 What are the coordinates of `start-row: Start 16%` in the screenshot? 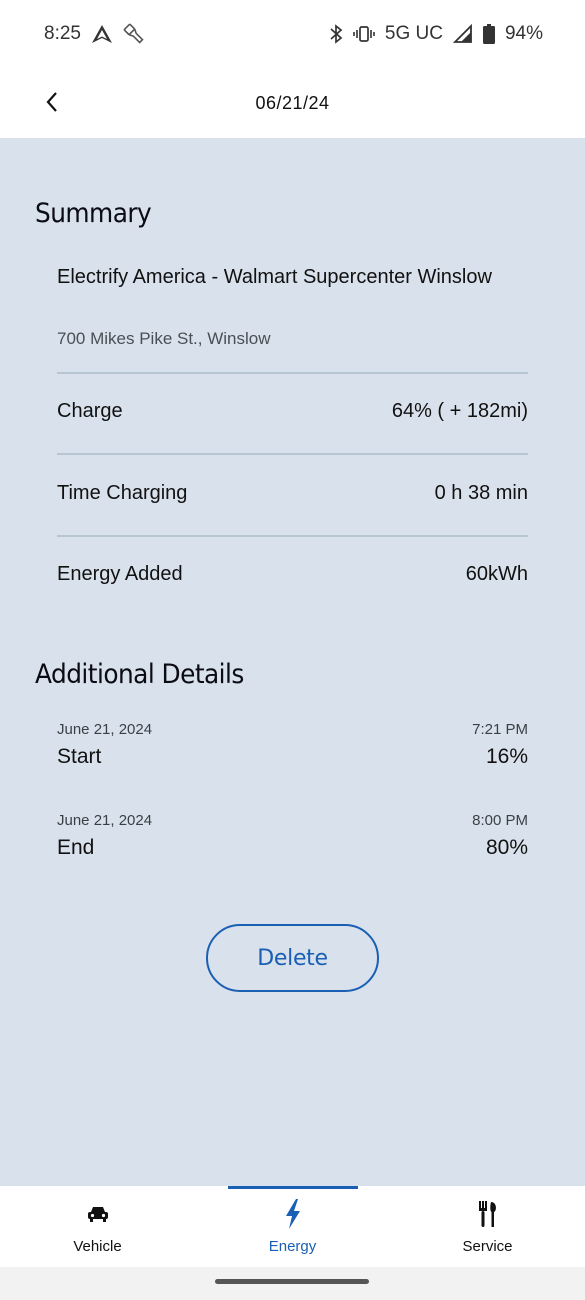 It's located at (292, 757).